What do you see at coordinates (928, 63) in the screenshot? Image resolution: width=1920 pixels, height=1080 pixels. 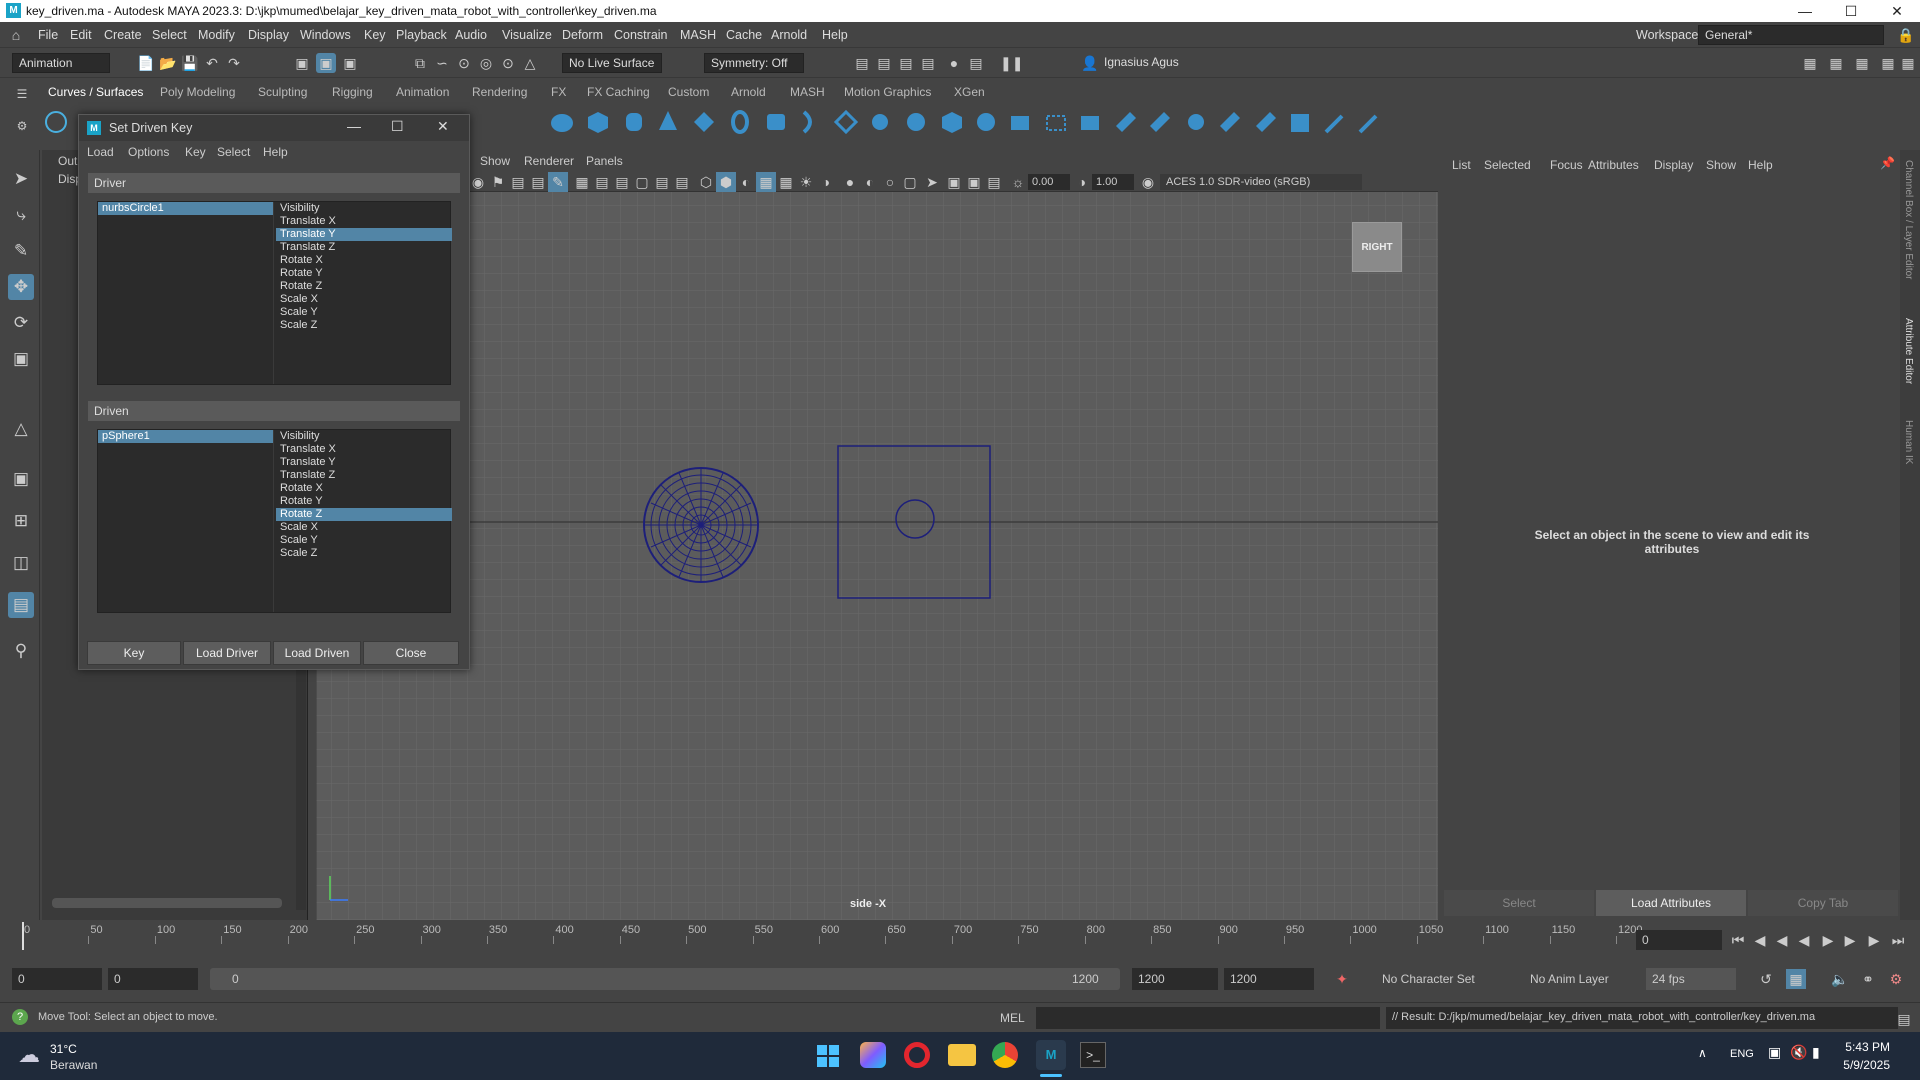 I see `hypershade-icon: ▤` at bounding box center [928, 63].